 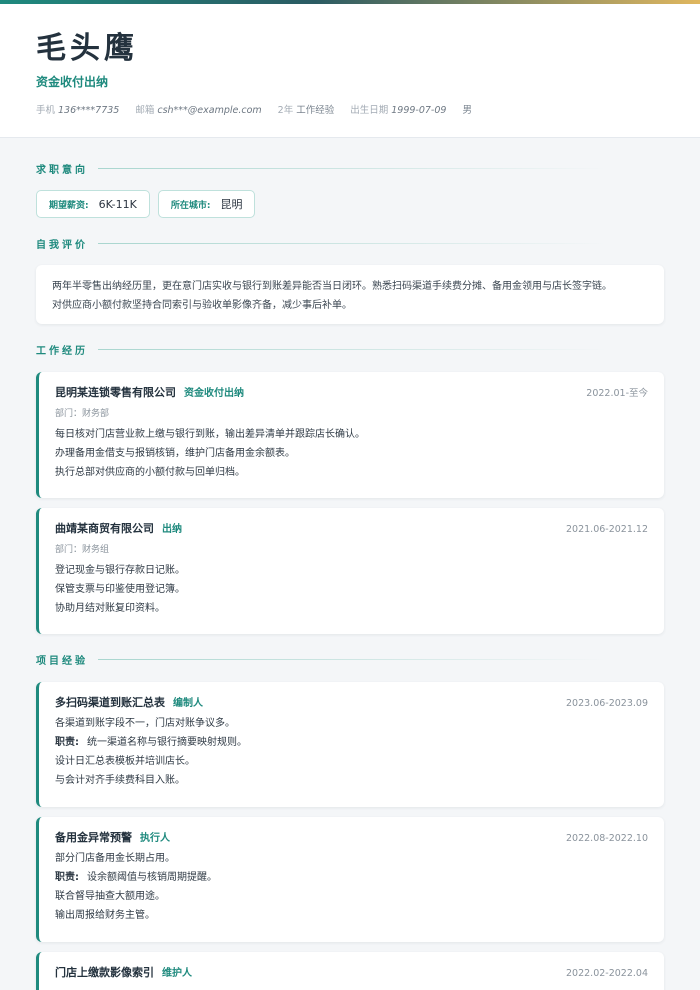 What do you see at coordinates (607, 529) in the screenshot?
I see `work-date: 2021.06-2021.12` at bounding box center [607, 529].